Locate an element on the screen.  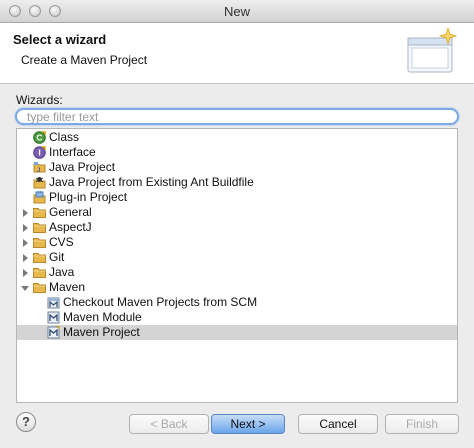
interface-icon: I is located at coordinates (39, 152).